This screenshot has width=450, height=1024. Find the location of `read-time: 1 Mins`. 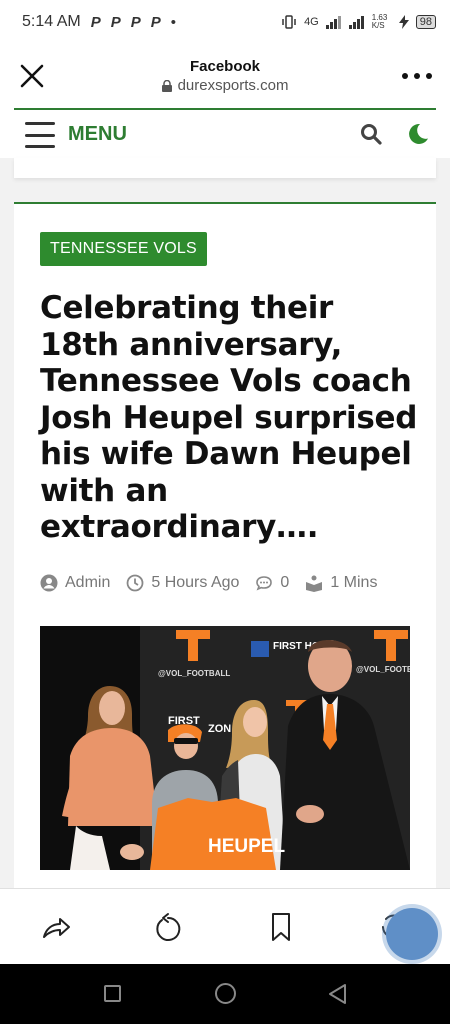

read-time: 1 Mins is located at coordinates (354, 582).